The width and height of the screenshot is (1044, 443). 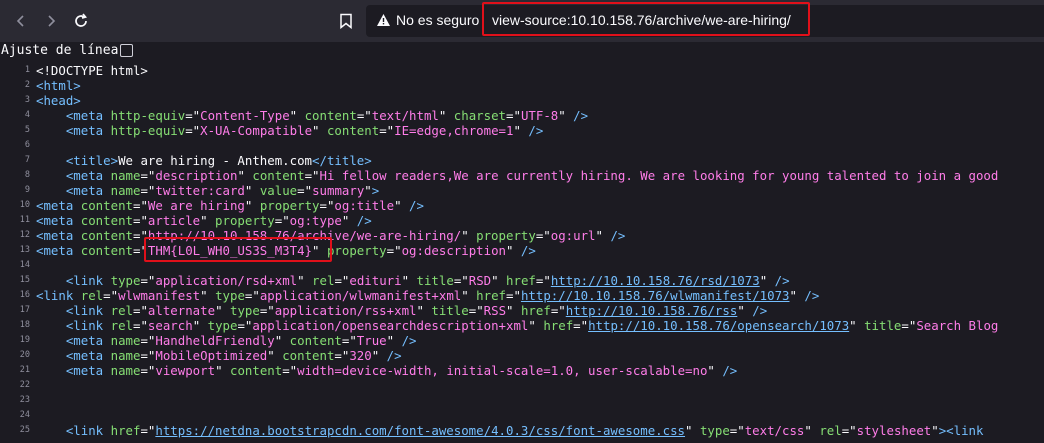 I want to click on forward-button, so click(x=51, y=21).